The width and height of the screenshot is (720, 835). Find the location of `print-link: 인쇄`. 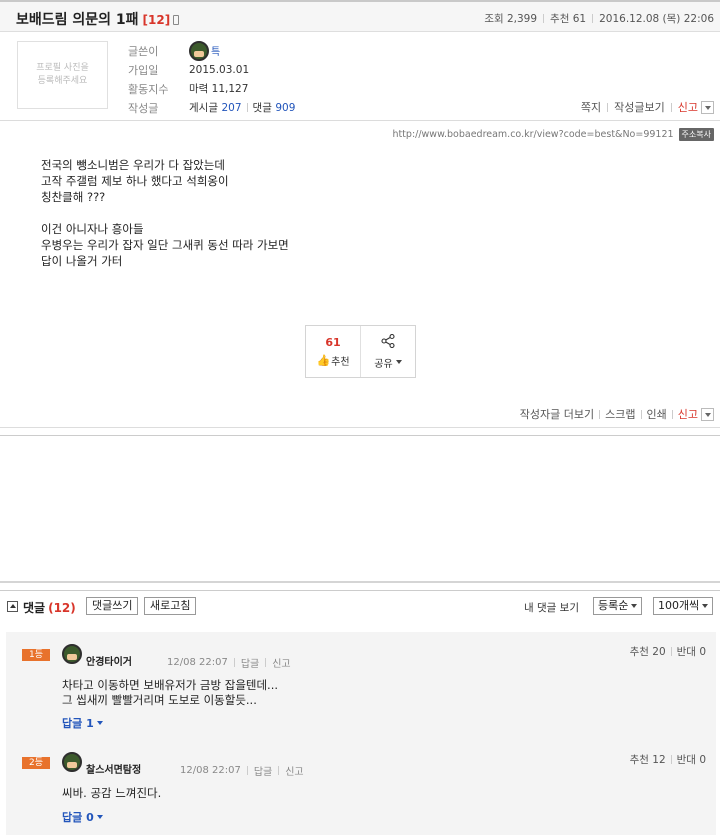

print-link: 인쇄 is located at coordinates (657, 414).